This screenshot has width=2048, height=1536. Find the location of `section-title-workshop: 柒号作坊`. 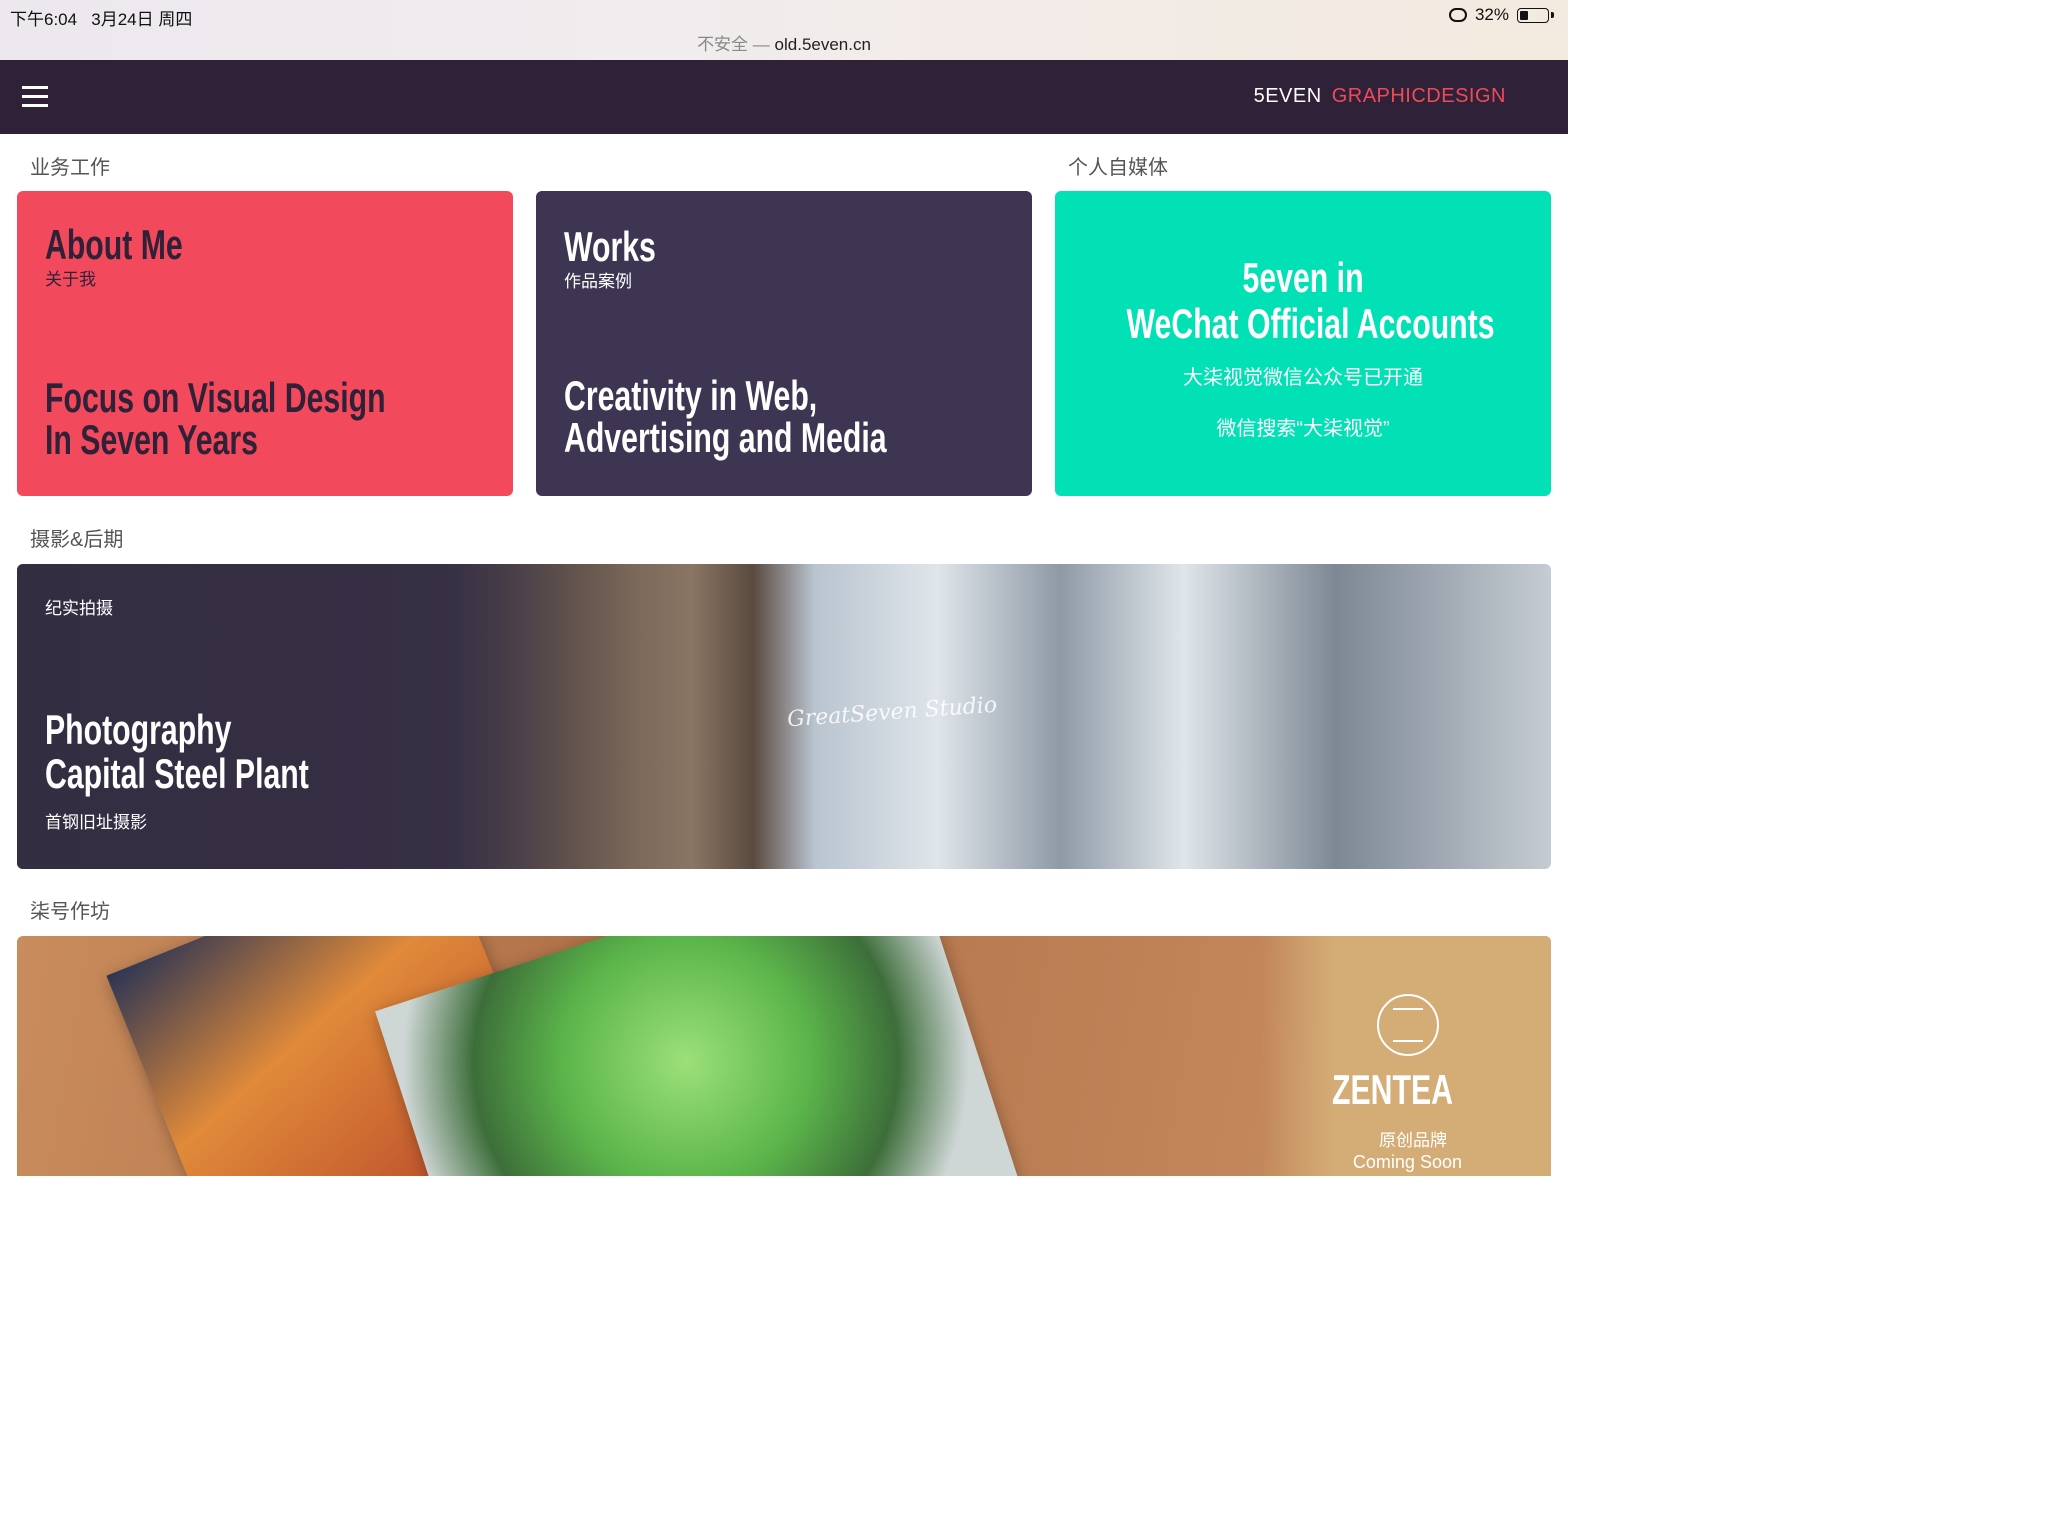

section-title-workshop: 柒号作坊 is located at coordinates (70, 912).